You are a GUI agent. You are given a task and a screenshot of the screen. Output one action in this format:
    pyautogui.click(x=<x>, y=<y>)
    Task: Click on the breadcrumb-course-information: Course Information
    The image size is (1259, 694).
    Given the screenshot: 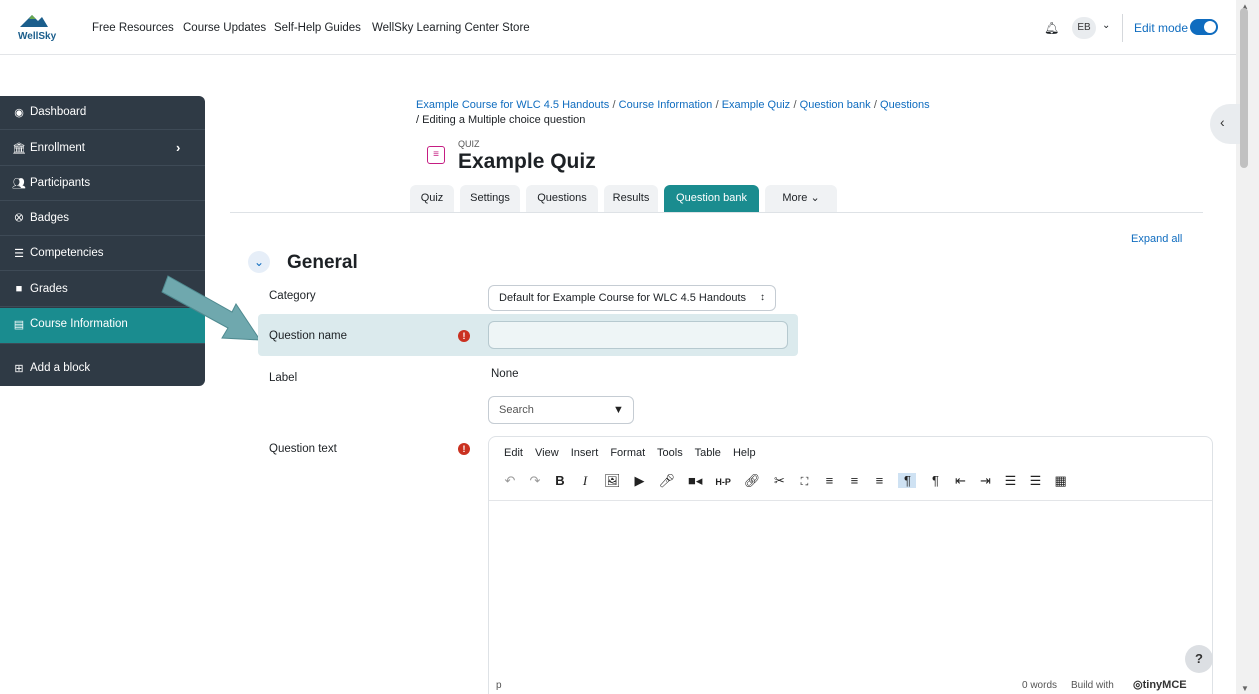 What is the action you would take?
    pyautogui.click(x=666, y=105)
    